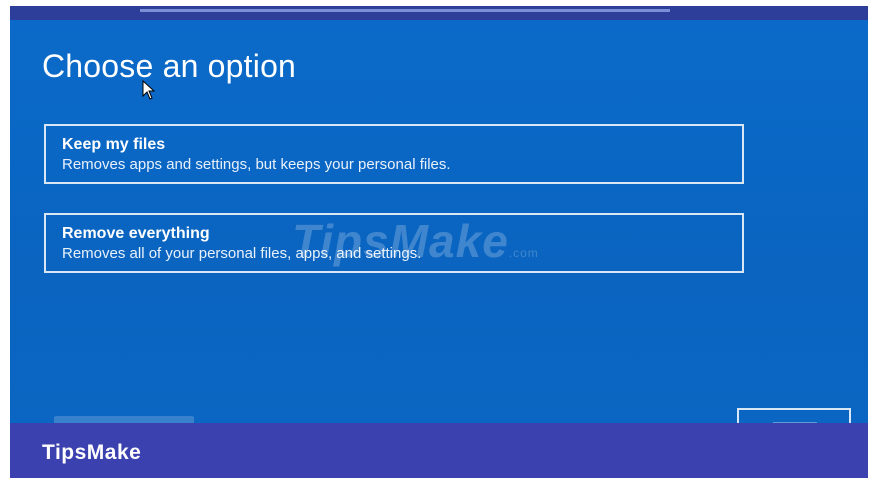 The image size is (870, 478). What do you see at coordinates (523, 253) in the screenshot?
I see `watermark-suffix: .com` at bounding box center [523, 253].